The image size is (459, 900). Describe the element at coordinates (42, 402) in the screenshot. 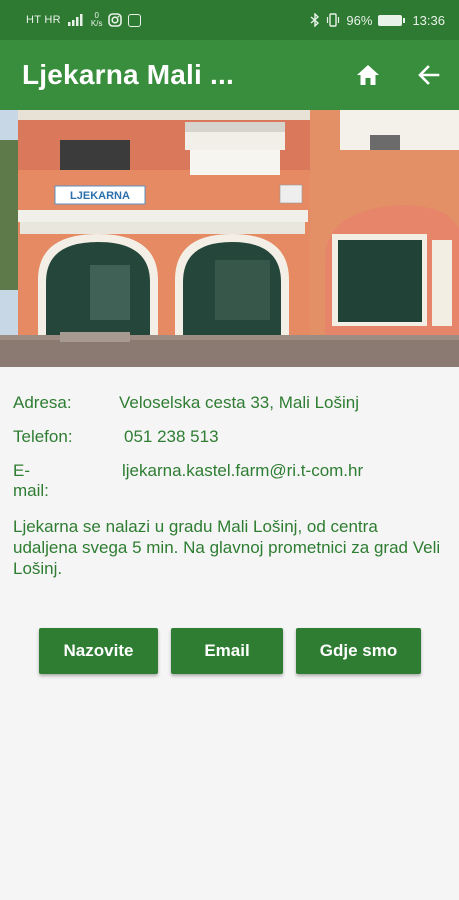

I see `address-label: Adresa:` at that location.